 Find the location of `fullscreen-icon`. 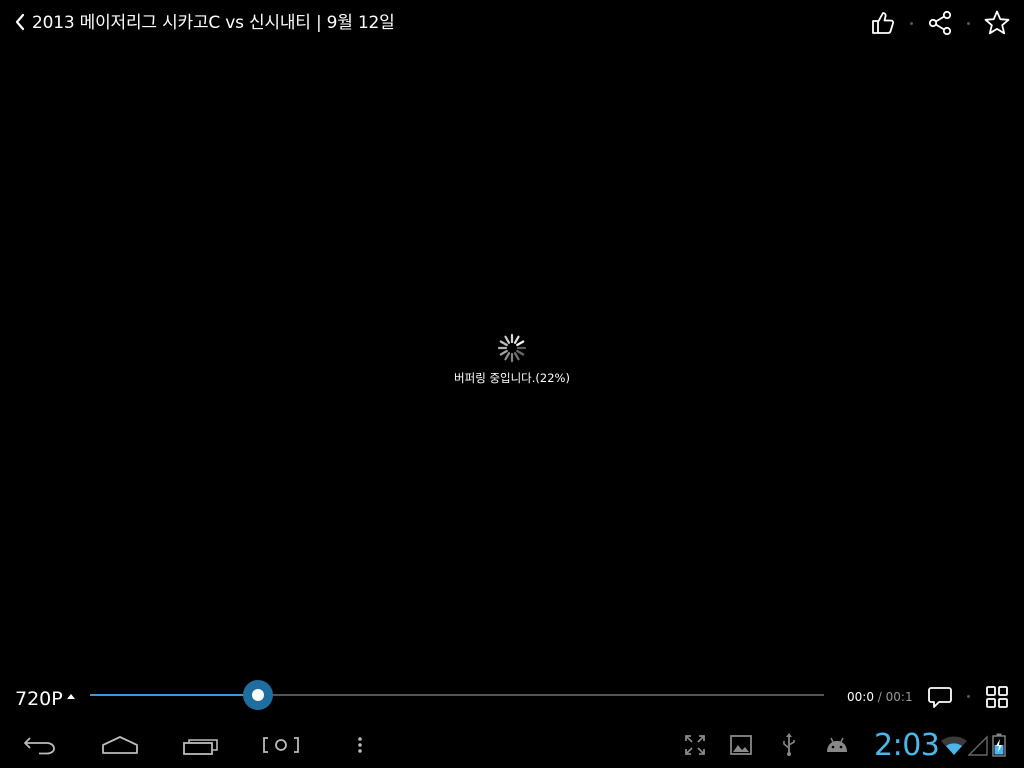

fullscreen-icon is located at coordinates (695, 745).